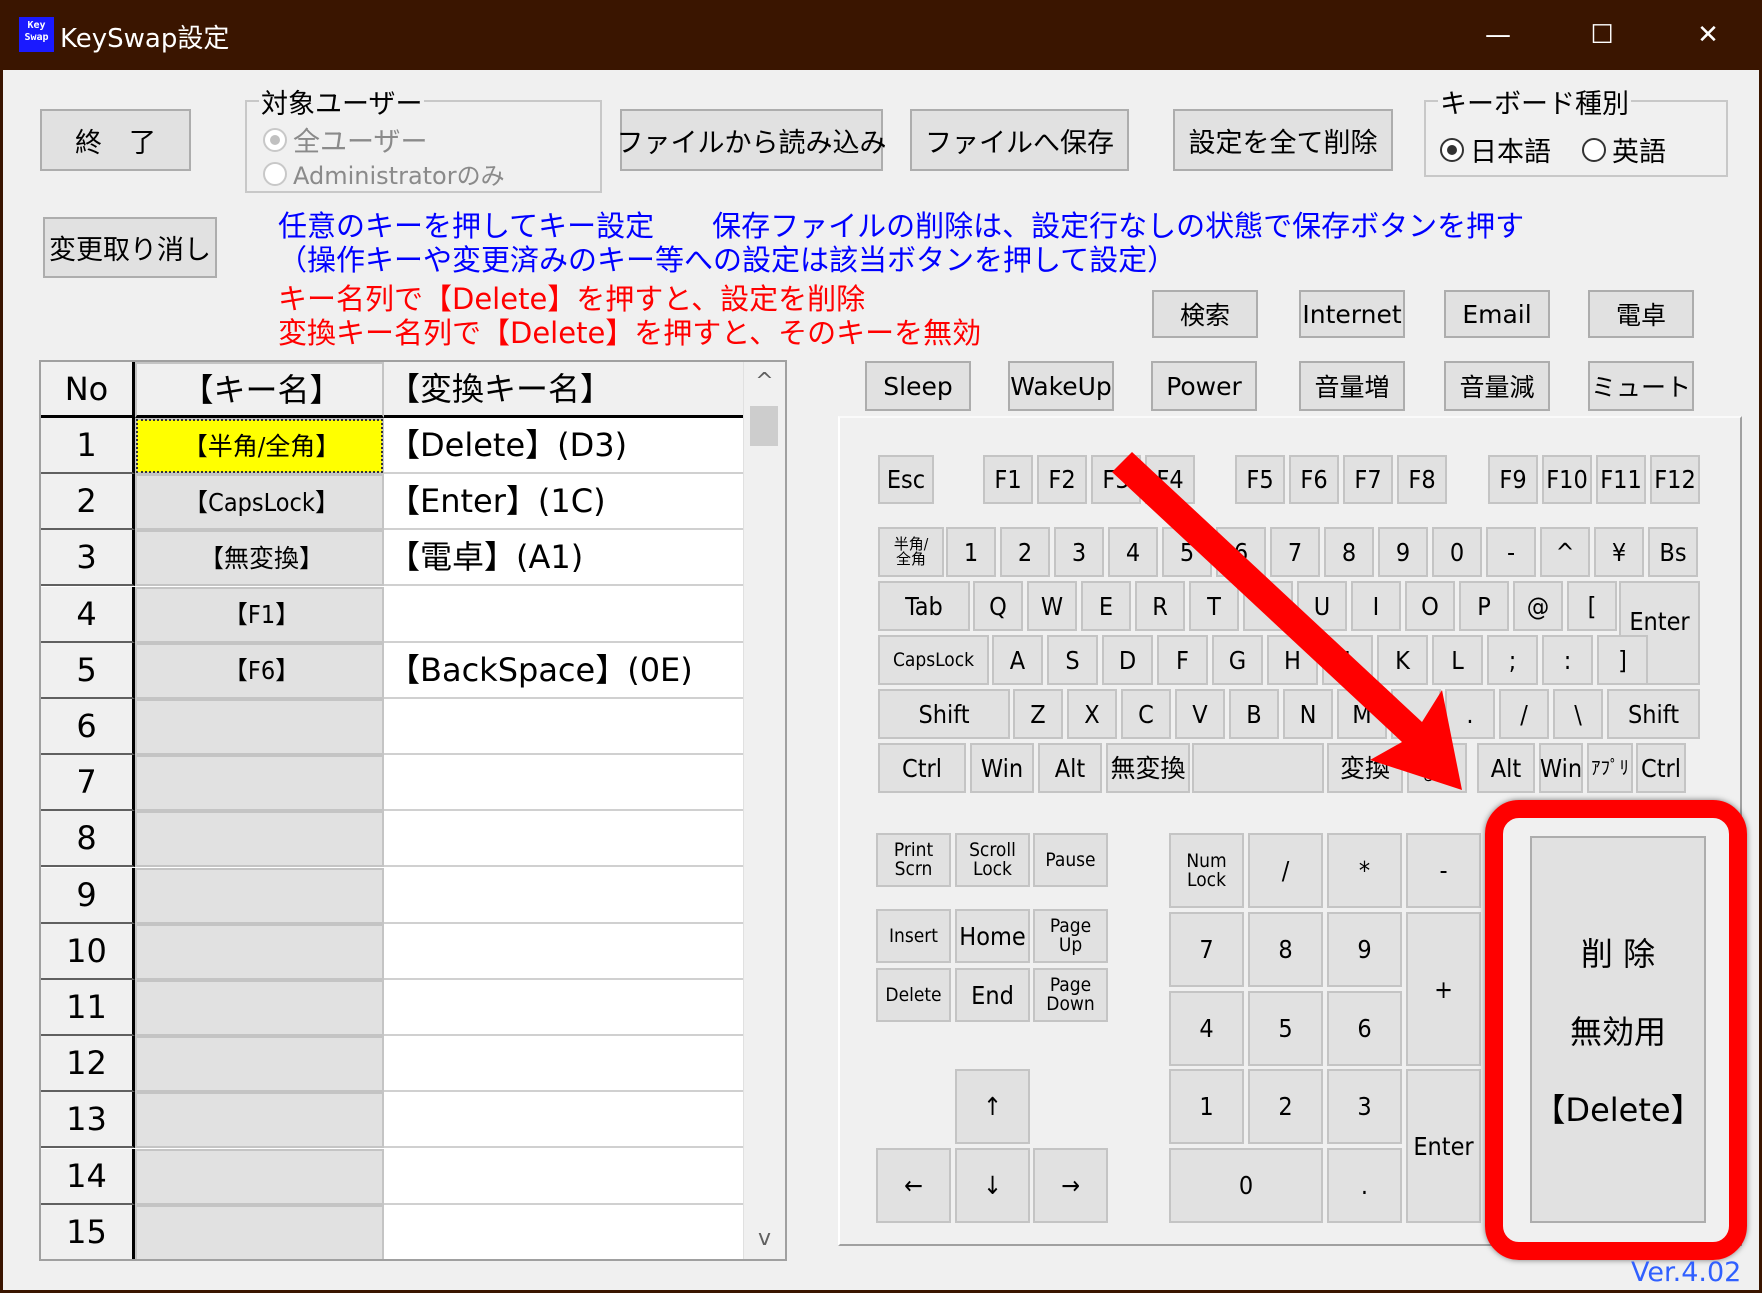 This screenshot has width=1762, height=1293. Describe the element at coordinates (924, 606) in the screenshot. I see `keyboard-key: Tab` at that location.